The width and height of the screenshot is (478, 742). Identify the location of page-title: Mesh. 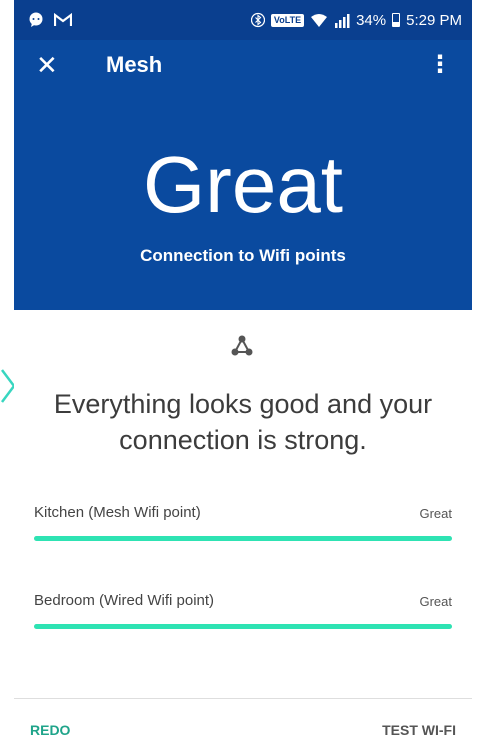
(134, 64).